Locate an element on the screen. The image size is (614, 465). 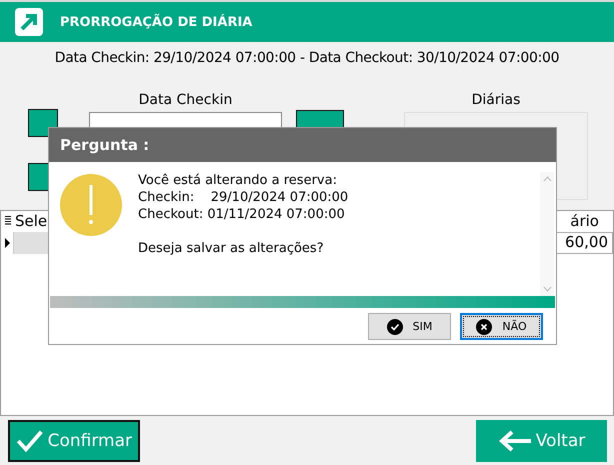
arrow-logo-icon is located at coordinates (29, 22).